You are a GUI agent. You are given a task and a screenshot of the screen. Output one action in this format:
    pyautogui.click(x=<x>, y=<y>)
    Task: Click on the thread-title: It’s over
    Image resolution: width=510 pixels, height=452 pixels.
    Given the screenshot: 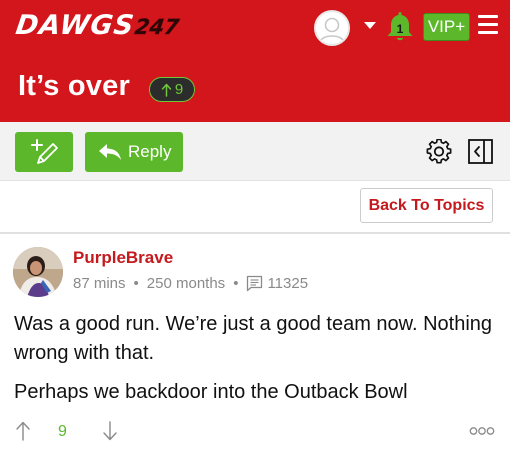 What is the action you would take?
    pyautogui.click(x=74, y=86)
    